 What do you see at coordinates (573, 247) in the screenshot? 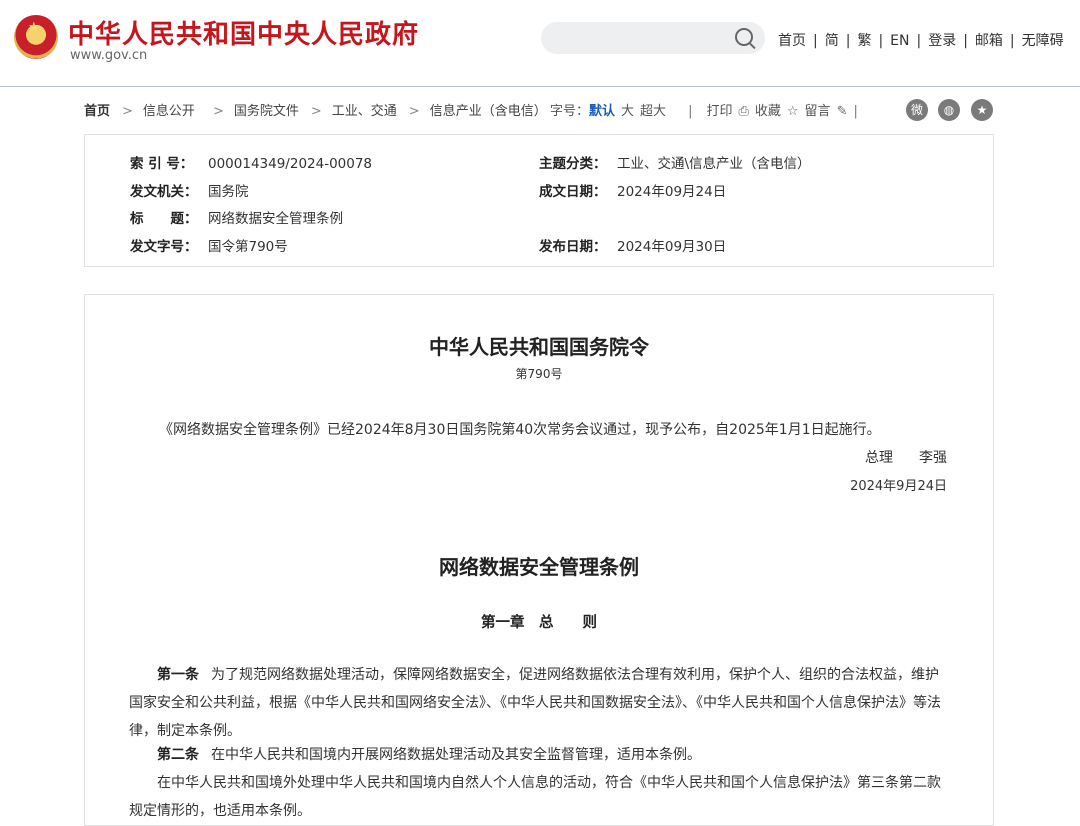
I see `publish-date-label: 发布日期：` at bounding box center [573, 247].